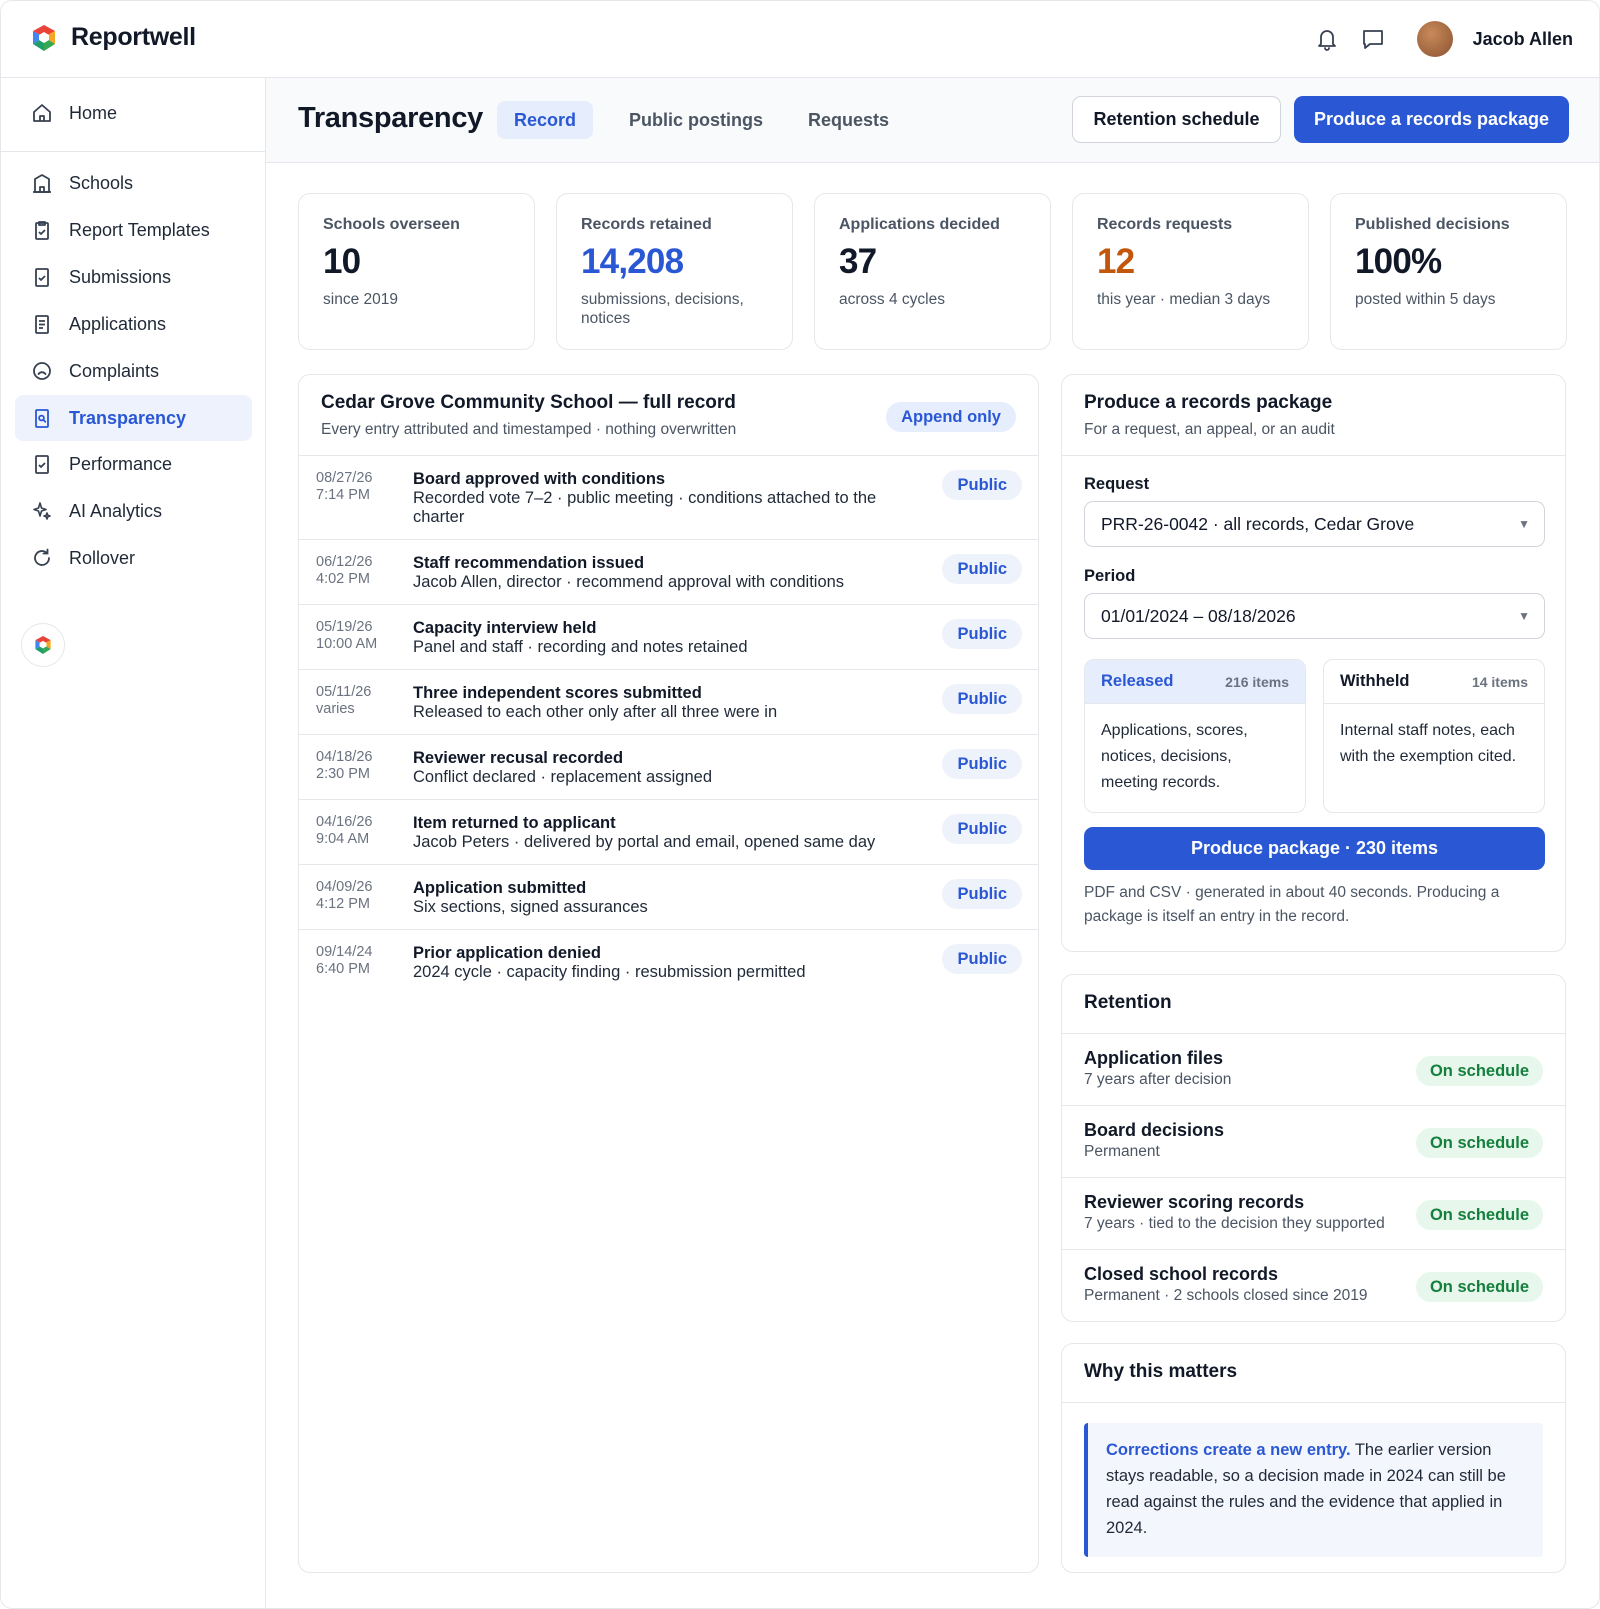 The width and height of the screenshot is (1600, 1609). I want to click on tab-public-postings: Public postings, so click(696, 120).